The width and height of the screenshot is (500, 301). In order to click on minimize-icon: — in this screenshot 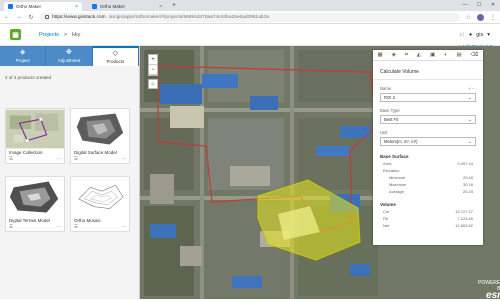, I will do `click(465, 5)`.